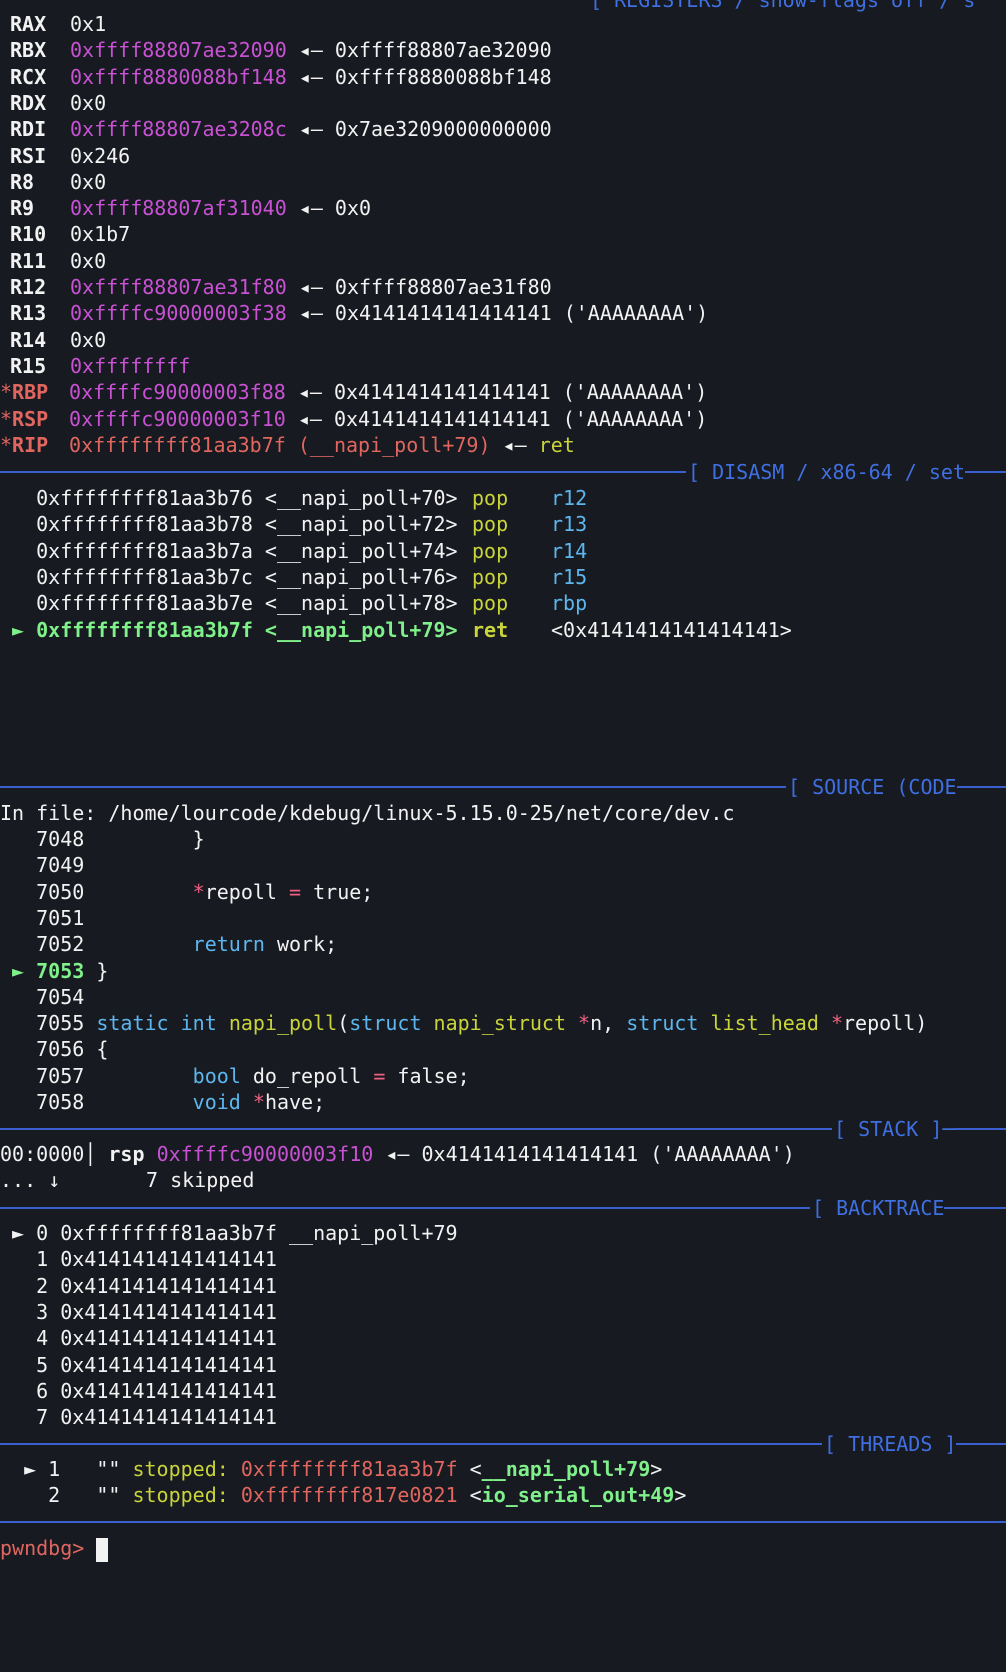 The height and width of the screenshot is (1672, 1006). What do you see at coordinates (355, 1469) in the screenshot?
I see `thread-address: 0xffffffff81aa3b7f` at bounding box center [355, 1469].